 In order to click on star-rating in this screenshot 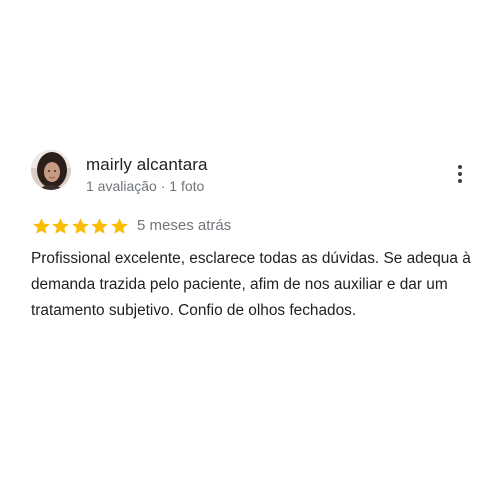, I will do `click(80, 226)`.